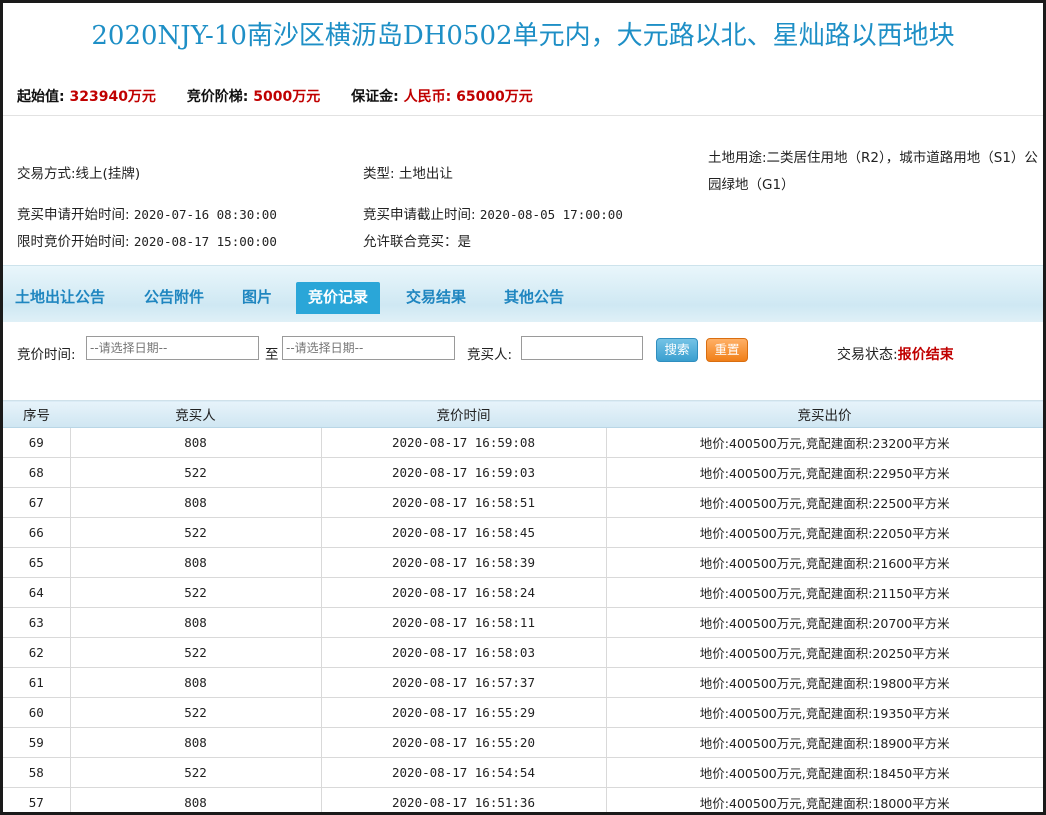  What do you see at coordinates (46, 355) in the screenshot?
I see `bid-time-label: 竞价时间:` at bounding box center [46, 355].